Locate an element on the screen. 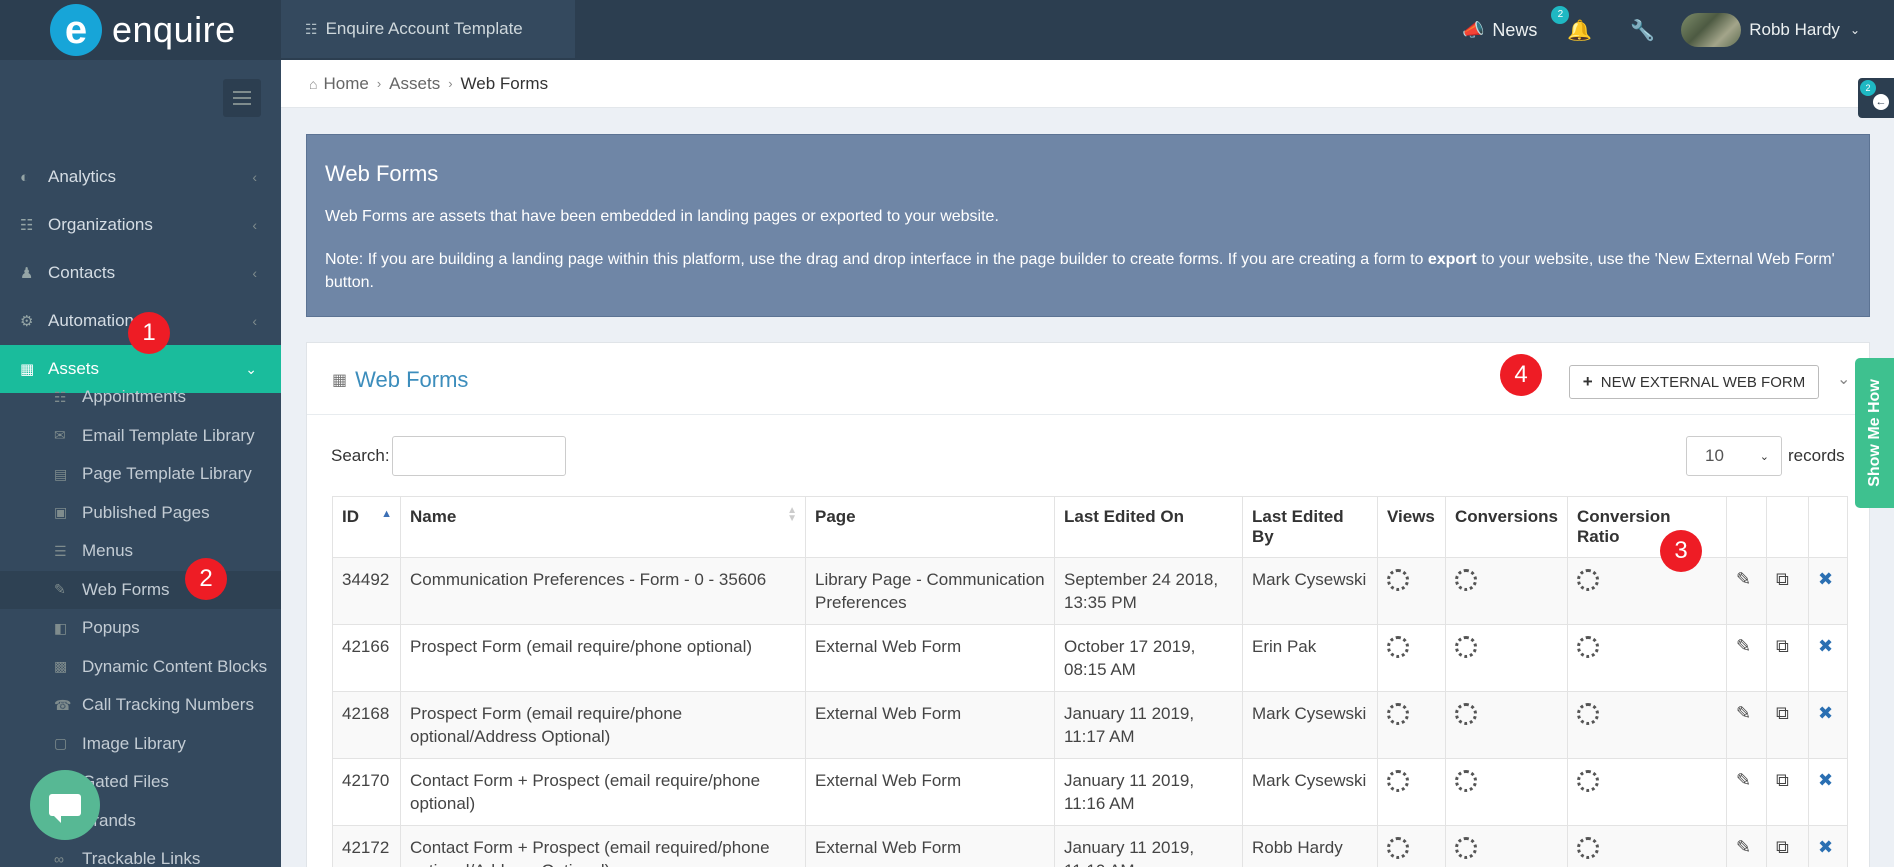 This screenshot has width=1894, height=867. sidebar-item-contacts: ♟ Contacts ‹ is located at coordinates (140, 273).